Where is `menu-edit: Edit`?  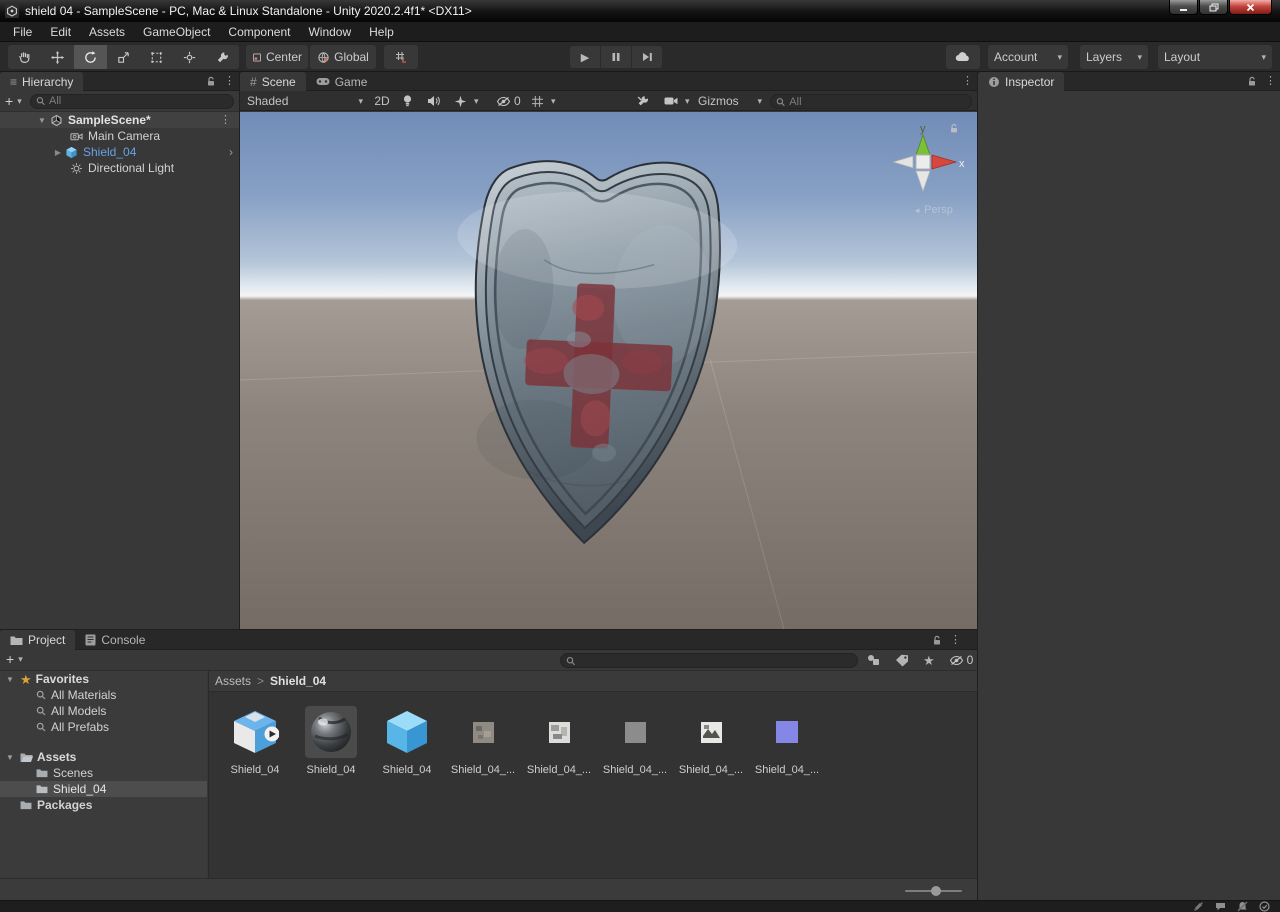 menu-edit: Edit is located at coordinates (60, 31).